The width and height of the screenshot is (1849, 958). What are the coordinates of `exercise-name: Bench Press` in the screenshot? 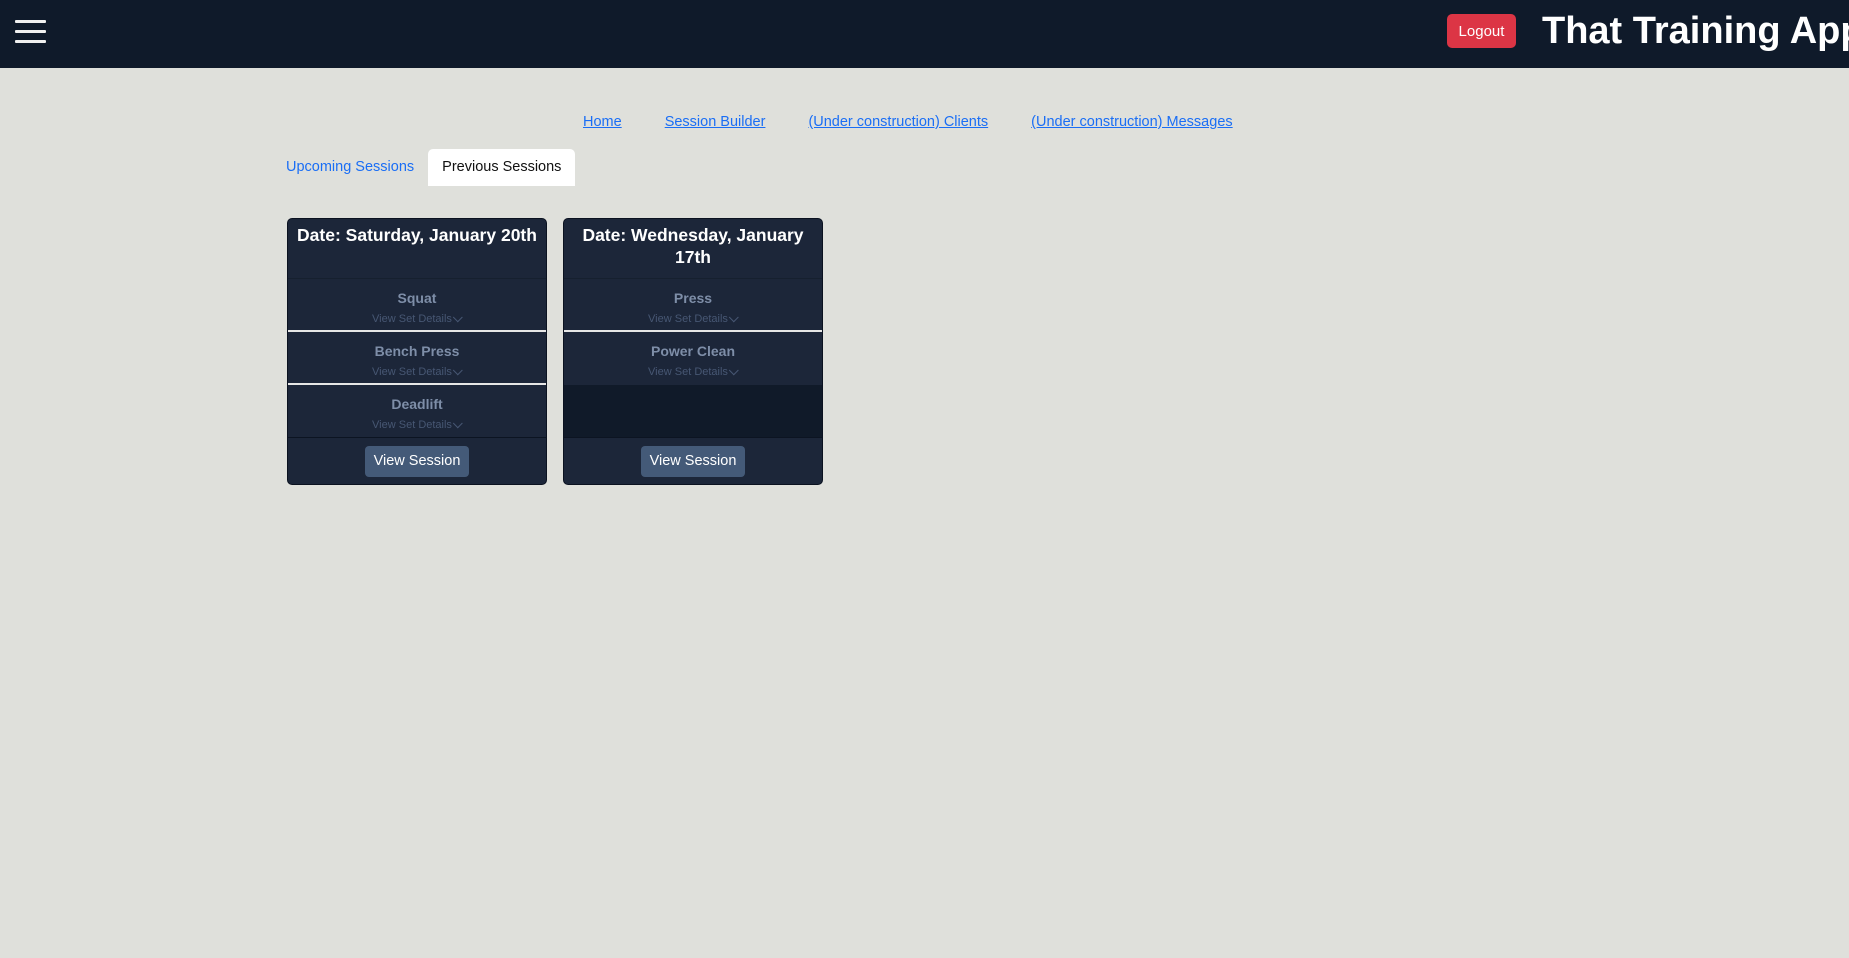 It's located at (417, 351).